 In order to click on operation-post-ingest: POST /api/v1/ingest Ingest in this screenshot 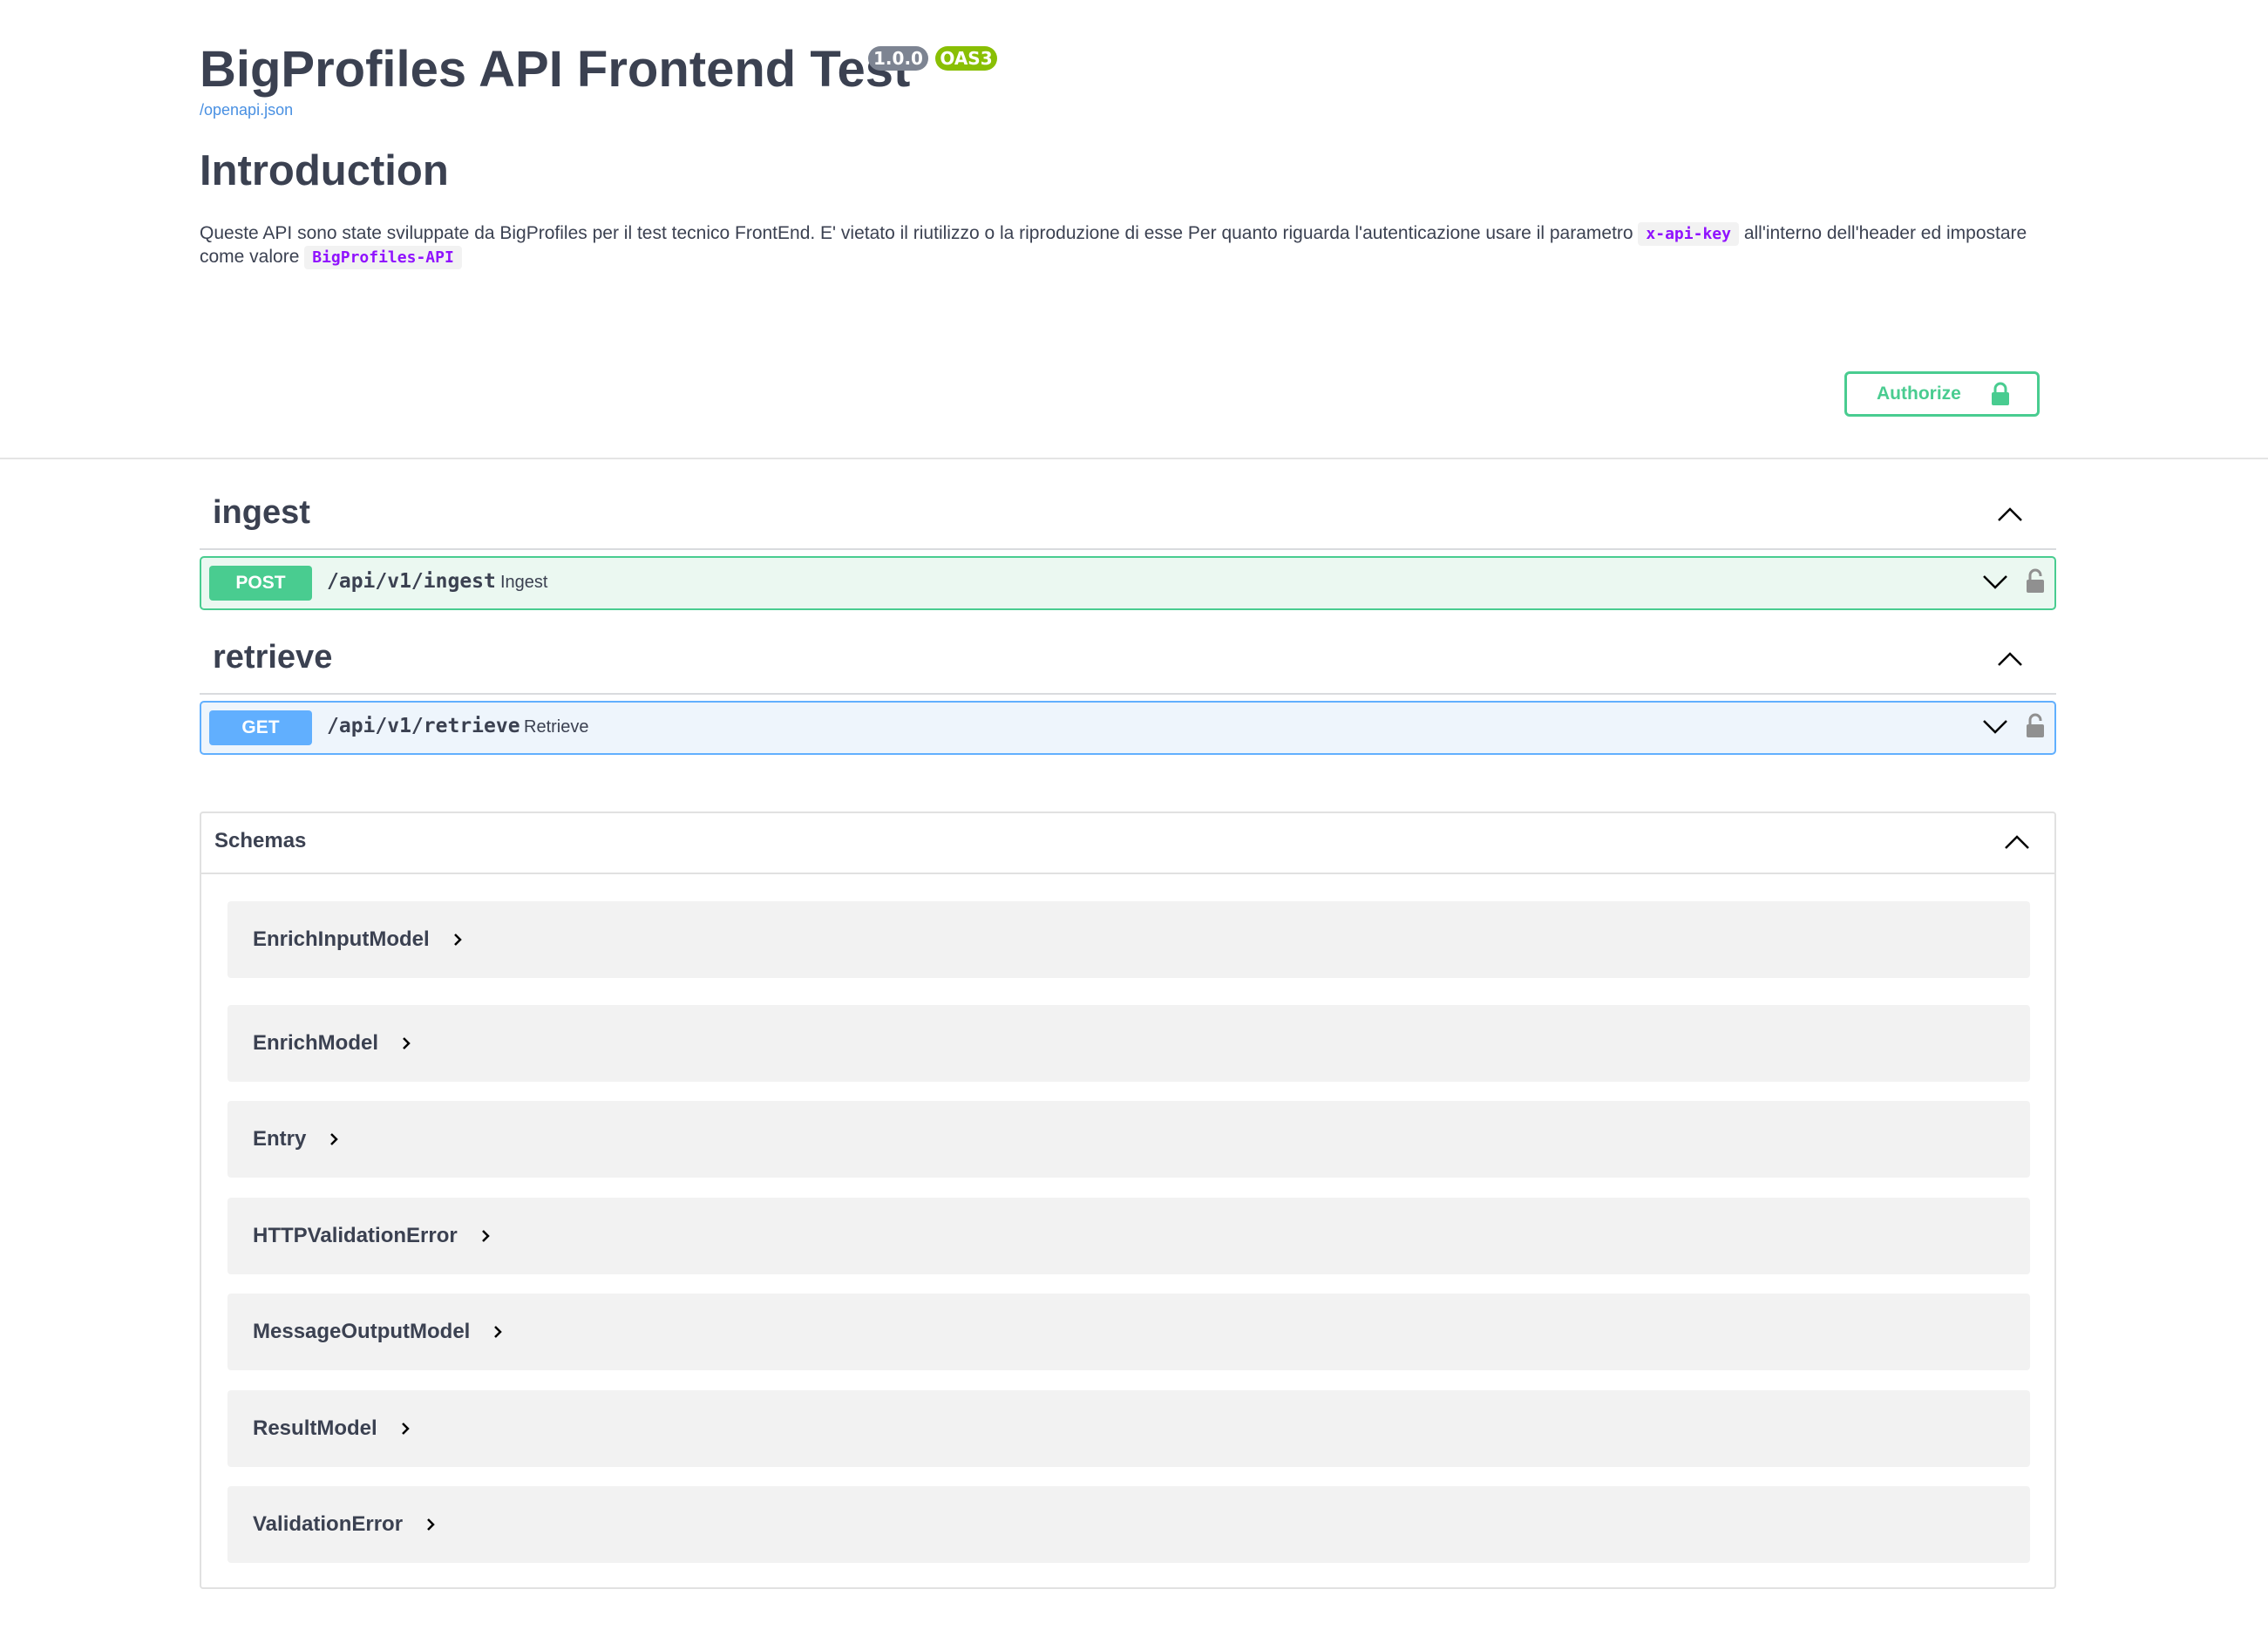, I will do `click(1128, 583)`.